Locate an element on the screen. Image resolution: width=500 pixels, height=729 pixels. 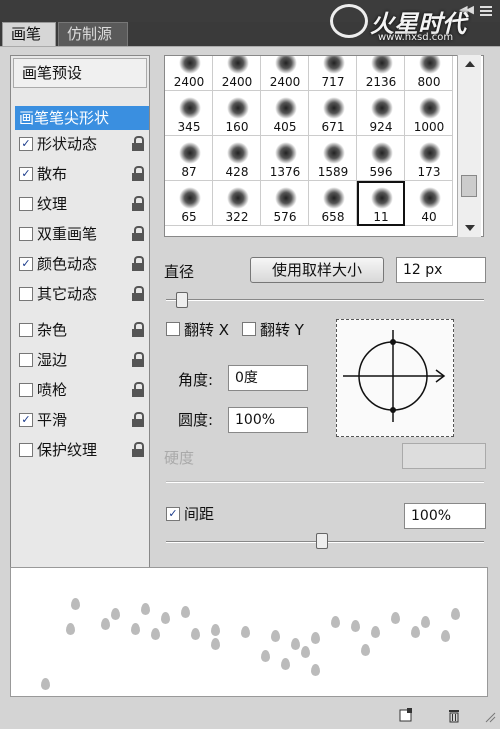
brush-tip-cell: 345 is located at coordinates (189, 113).